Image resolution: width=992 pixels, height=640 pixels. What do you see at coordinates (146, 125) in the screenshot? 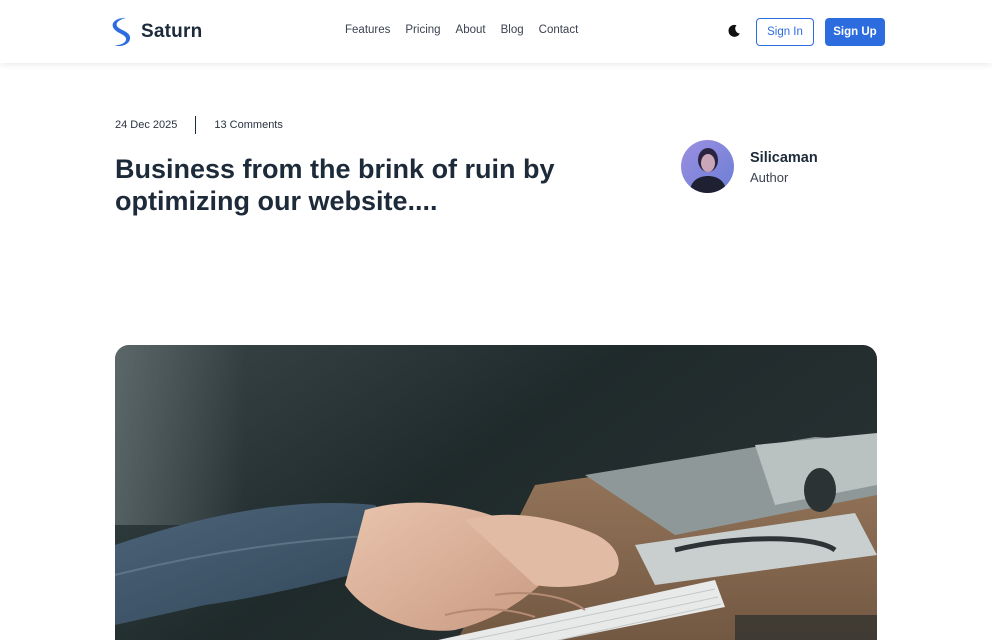
I see `post-date: 24 Dec 2025` at bounding box center [146, 125].